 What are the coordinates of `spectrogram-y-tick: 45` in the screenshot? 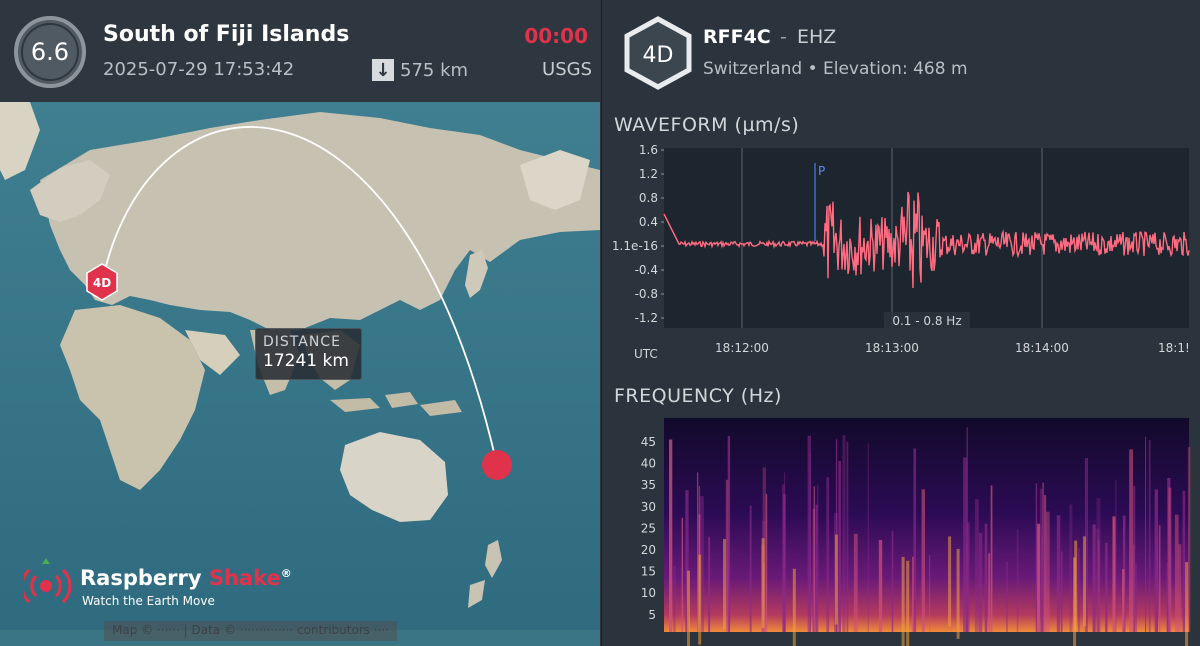 It's located at (648, 442).